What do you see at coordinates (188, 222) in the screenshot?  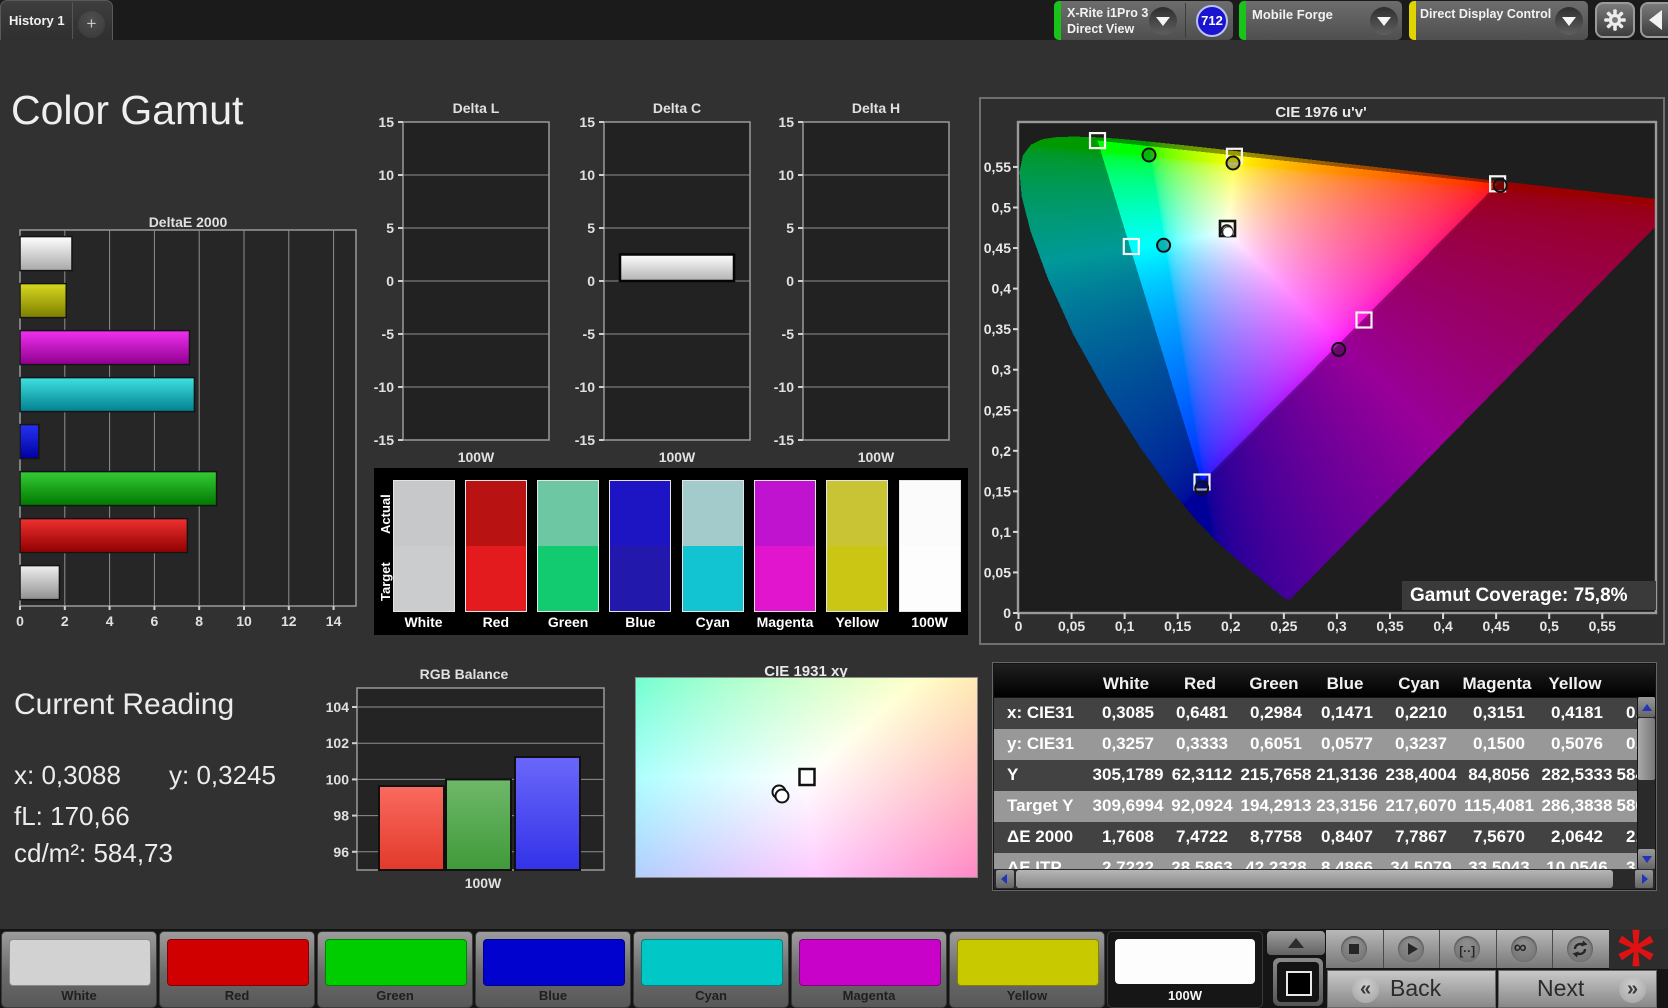 I see `svg-text: DeltaE 2000` at bounding box center [188, 222].